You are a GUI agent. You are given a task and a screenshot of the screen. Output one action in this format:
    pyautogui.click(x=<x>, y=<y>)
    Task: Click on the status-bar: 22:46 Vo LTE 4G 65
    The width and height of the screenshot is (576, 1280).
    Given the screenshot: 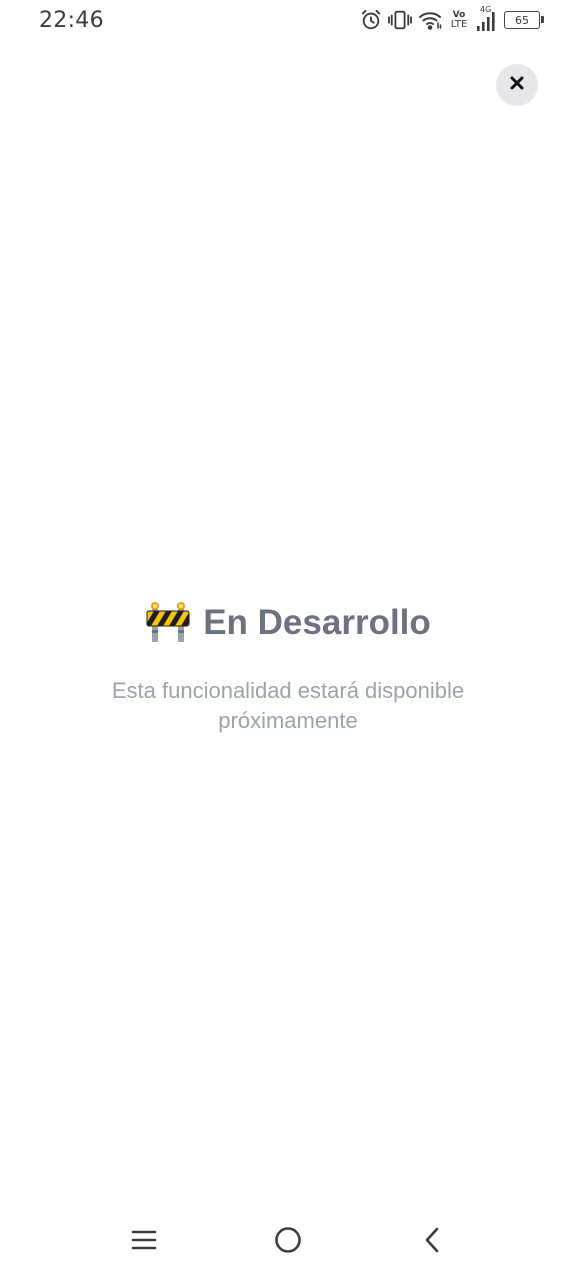 What is the action you would take?
    pyautogui.click(x=288, y=20)
    